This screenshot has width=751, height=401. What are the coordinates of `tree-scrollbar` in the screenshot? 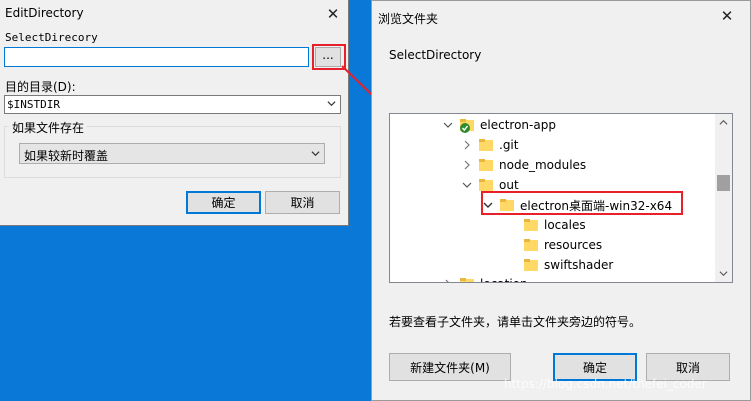 It's located at (723, 198).